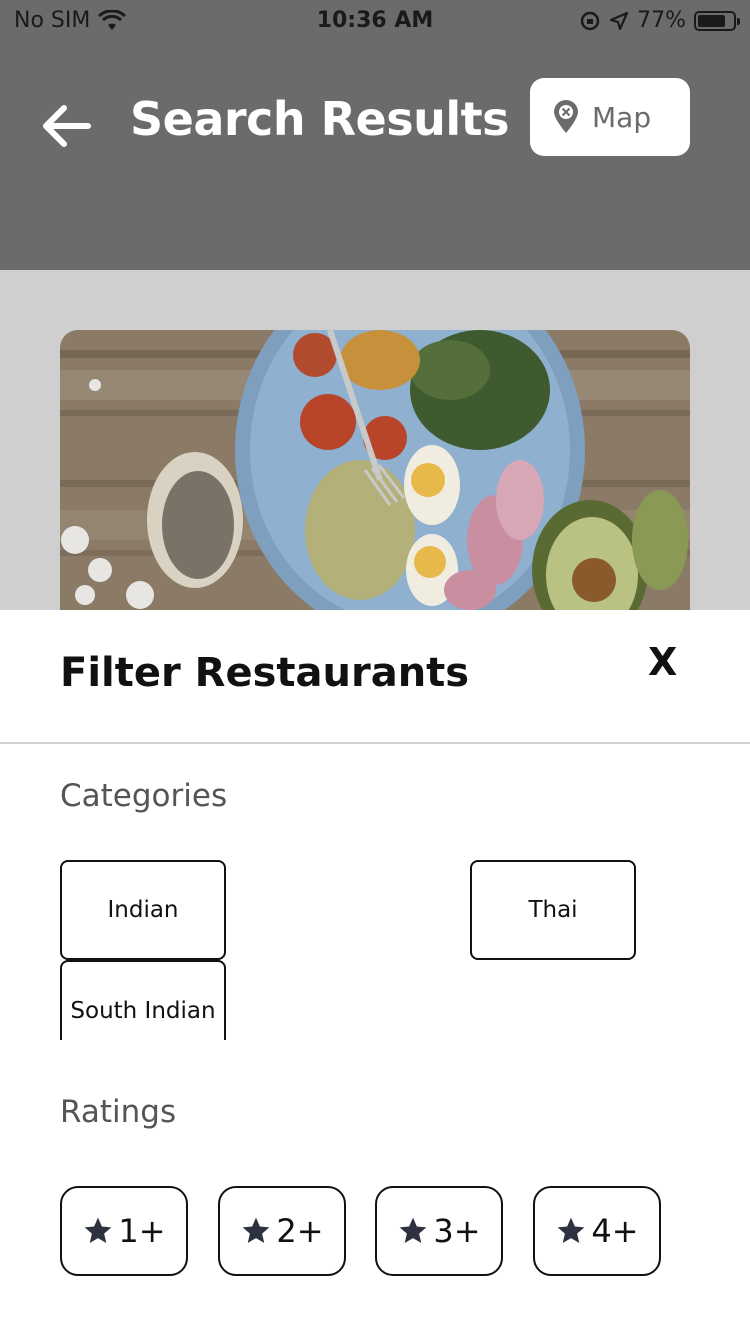 The image size is (750, 1334). What do you see at coordinates (118, 1112) in the screenshot?
I see `ratings-label: Ratings` at bounding box center [118, 1112].